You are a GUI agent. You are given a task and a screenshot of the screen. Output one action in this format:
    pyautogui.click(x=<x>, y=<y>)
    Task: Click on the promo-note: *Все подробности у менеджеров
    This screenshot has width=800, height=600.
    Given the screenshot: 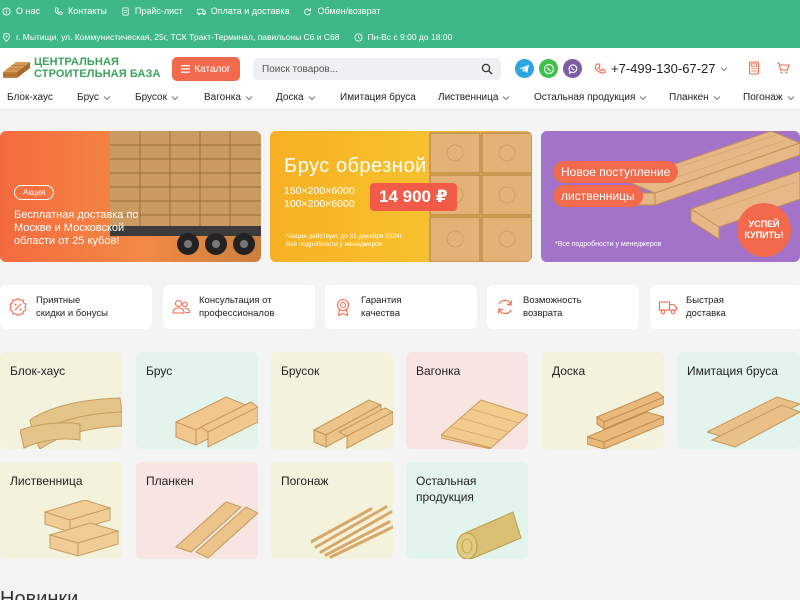 What is the action you would take?
    pyautogui.click(x=608, y=244)
    